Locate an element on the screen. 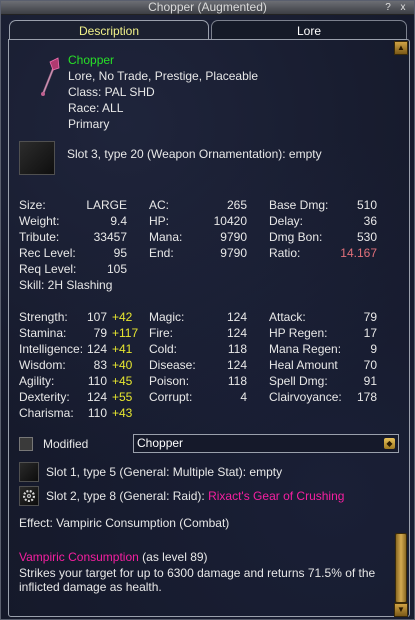 This screenshot has width=415, height=620. stat-label: AC: is located at coordinates (159, 205).